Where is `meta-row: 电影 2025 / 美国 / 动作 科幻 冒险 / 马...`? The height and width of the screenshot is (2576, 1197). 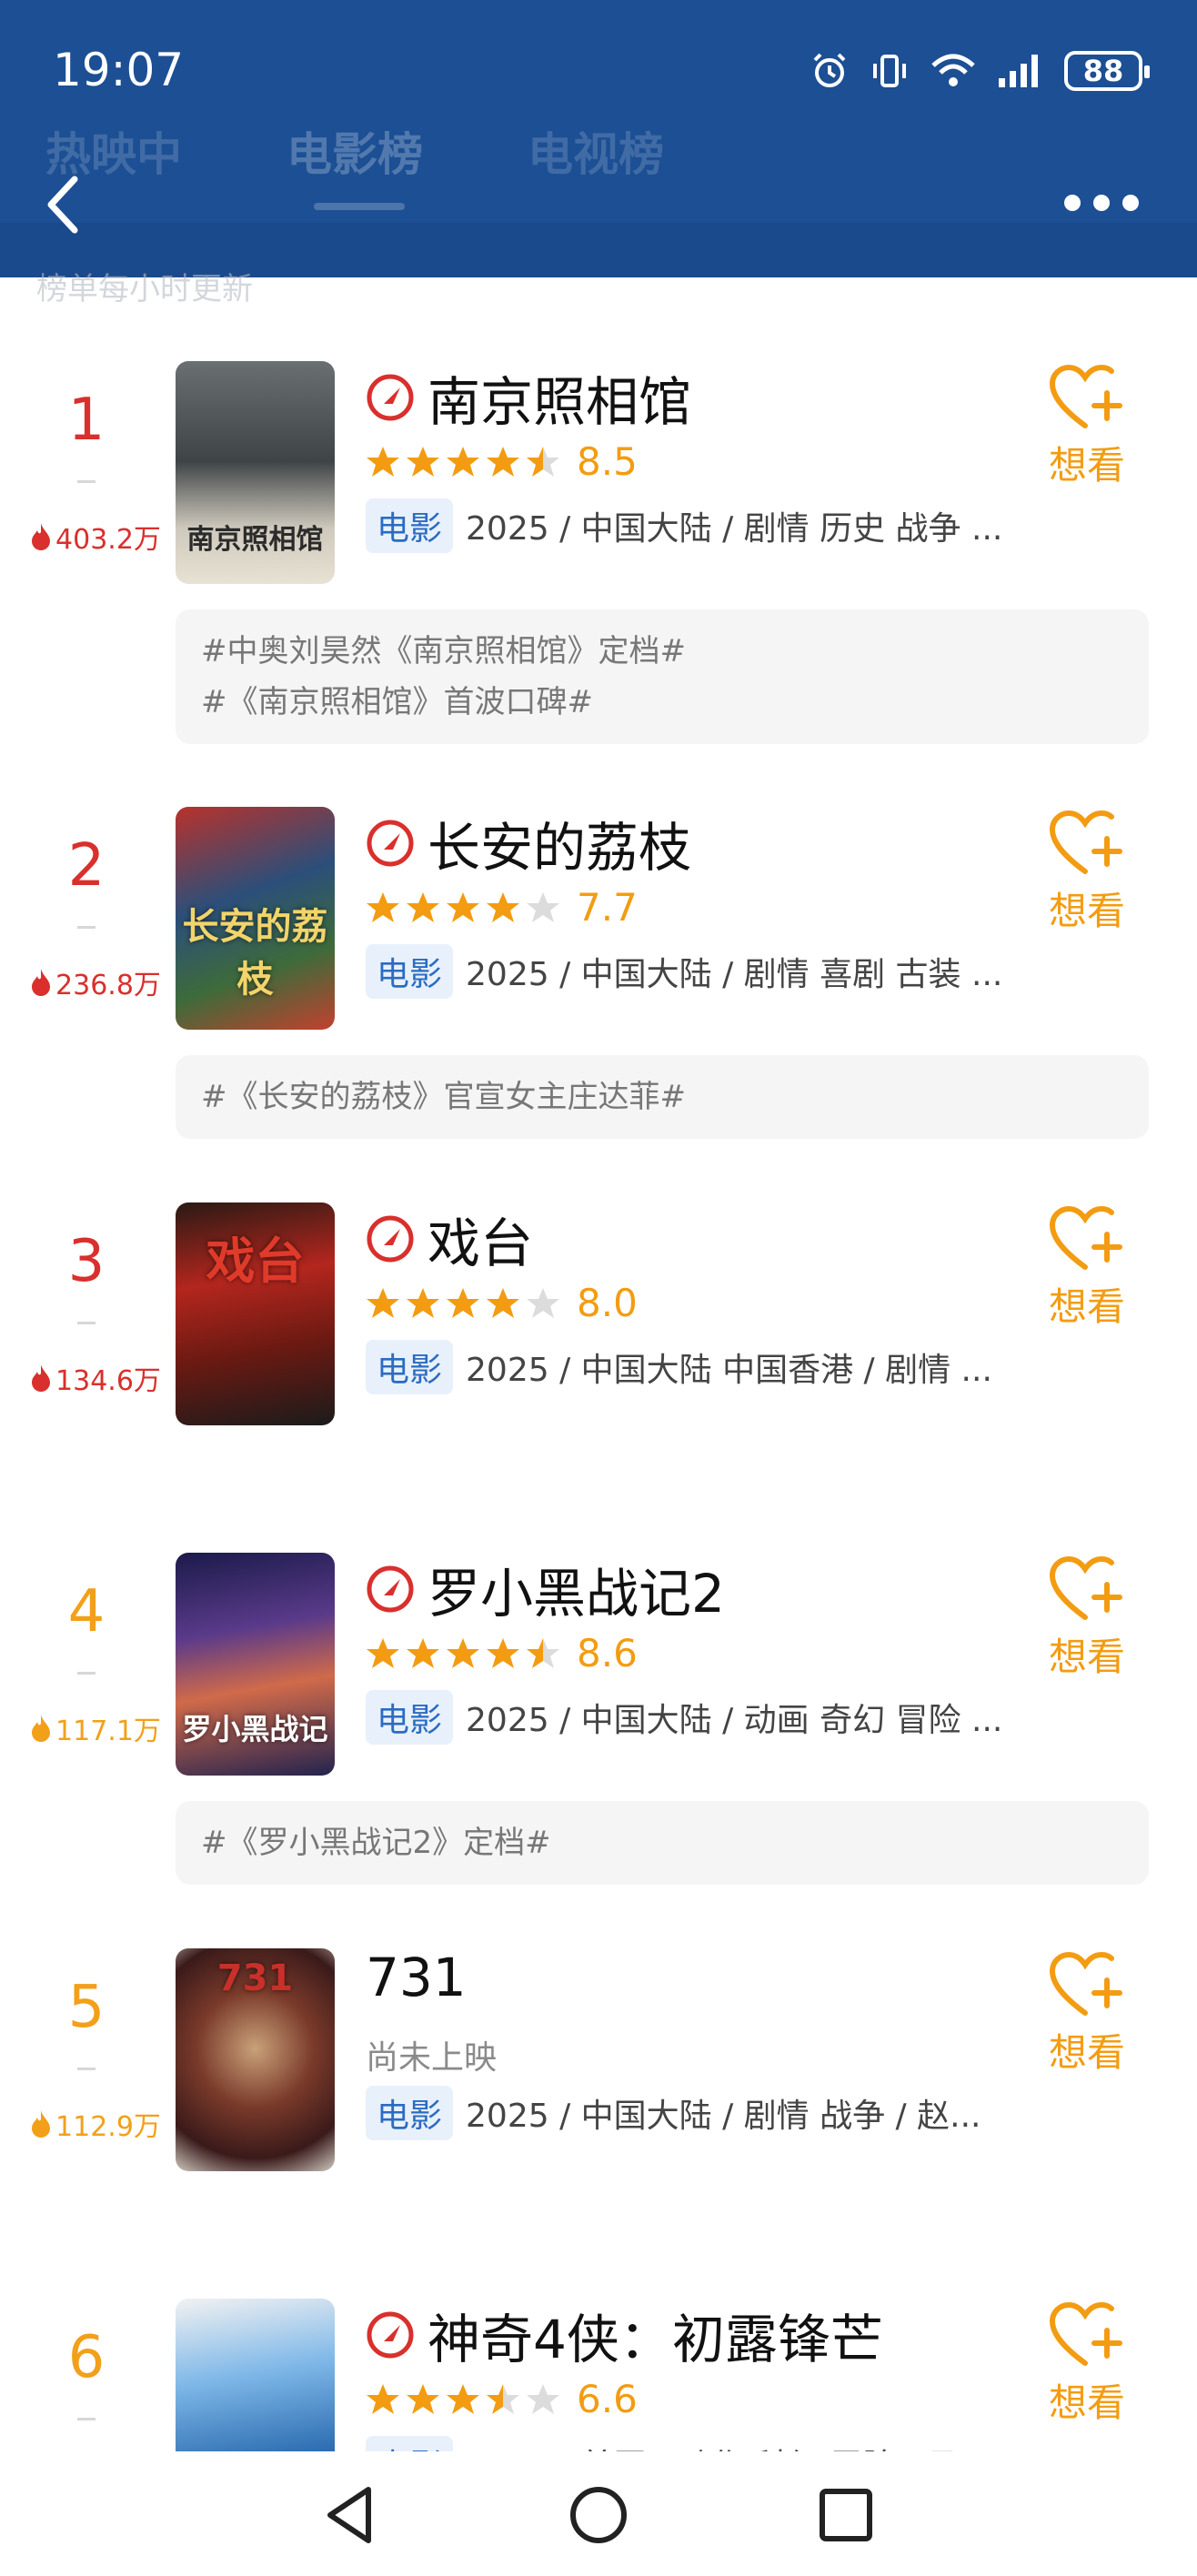 meta-row: 电影 2025 / 美国 / 动作 科幻 冒险 / 马... is located at coordinates (693, 2443).